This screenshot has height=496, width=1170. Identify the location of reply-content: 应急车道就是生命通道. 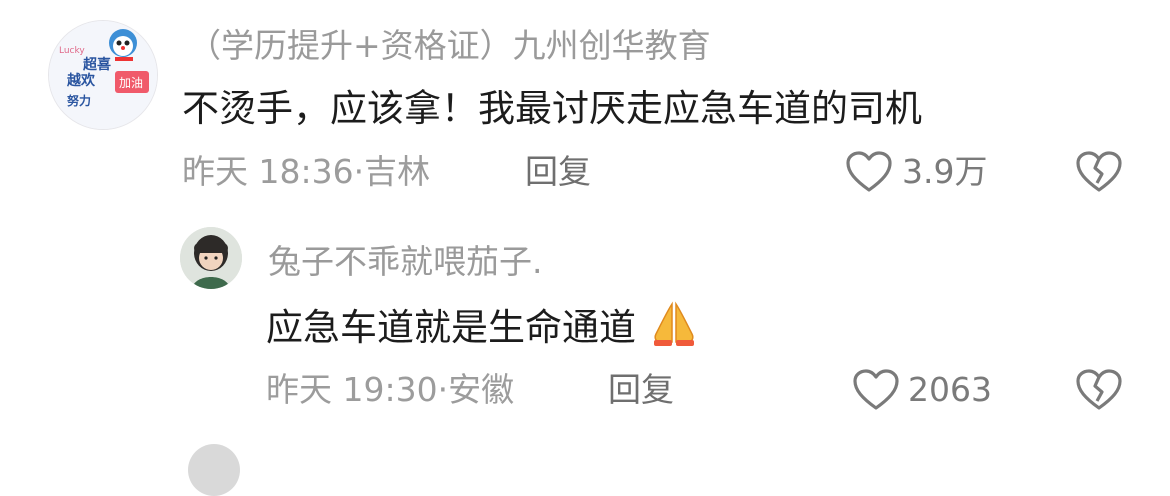
(483, 325).